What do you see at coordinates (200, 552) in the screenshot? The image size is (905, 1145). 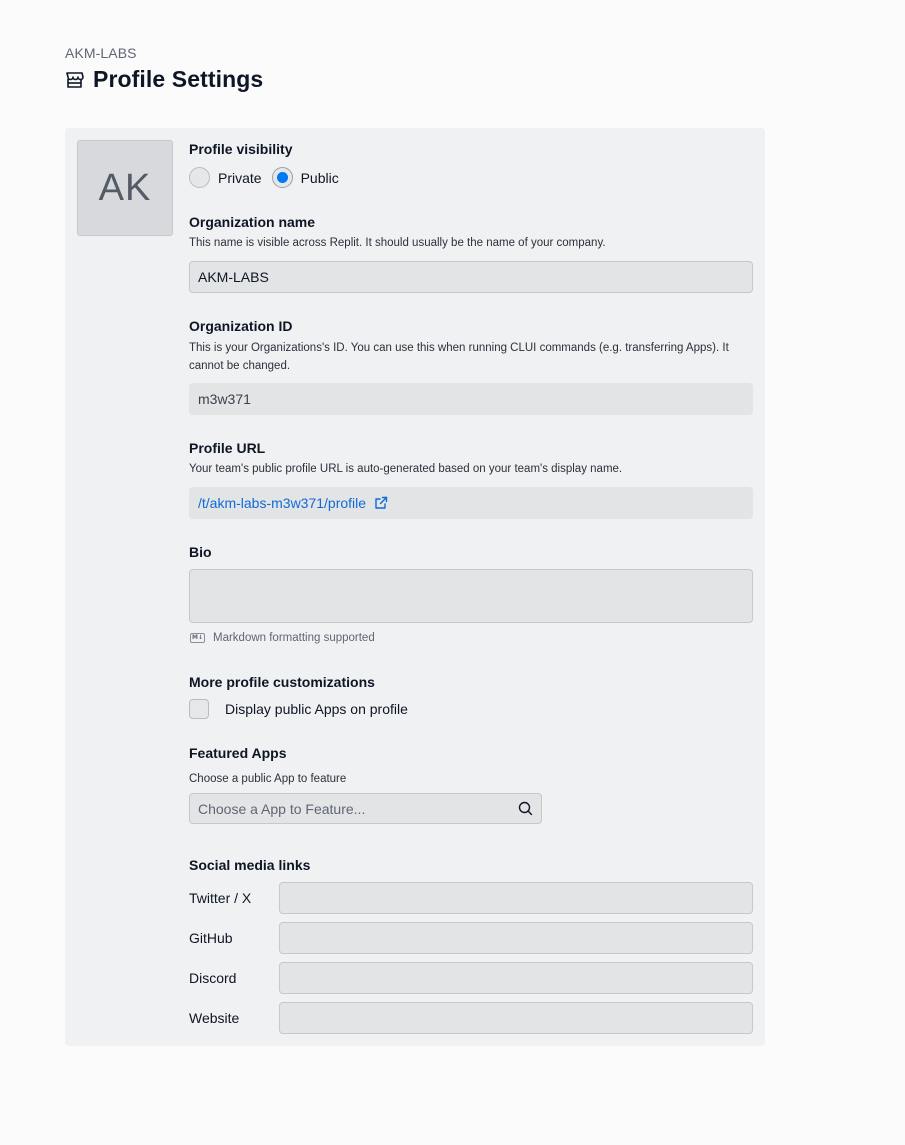 I see `bio-label: Bio` at bounding box center [200, 552].